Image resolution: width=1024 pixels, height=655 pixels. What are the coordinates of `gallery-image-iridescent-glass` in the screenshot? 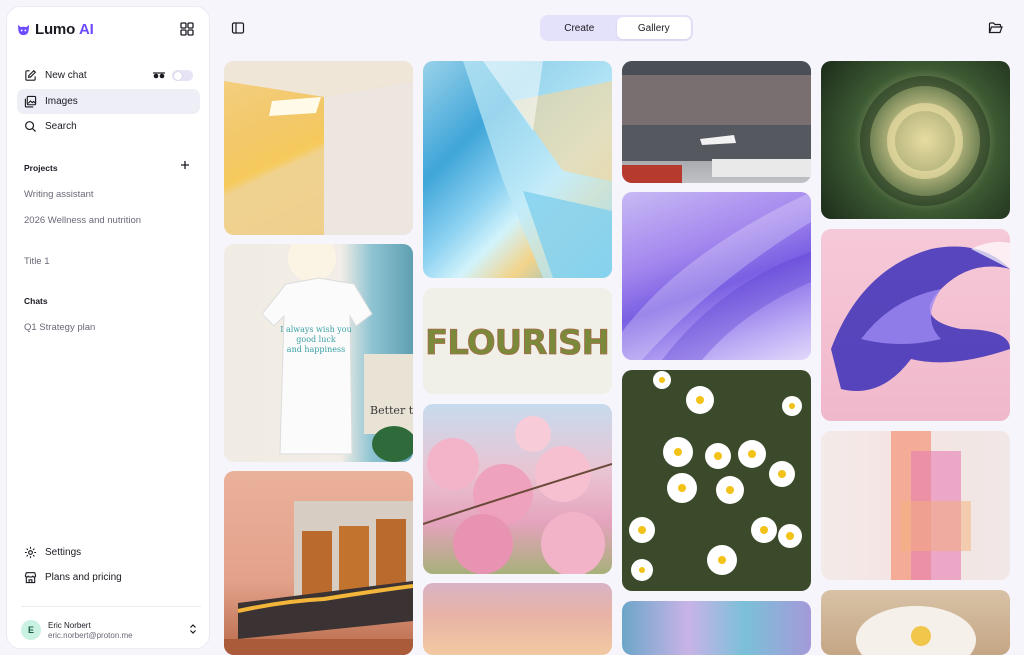 It's located at (517, 169).